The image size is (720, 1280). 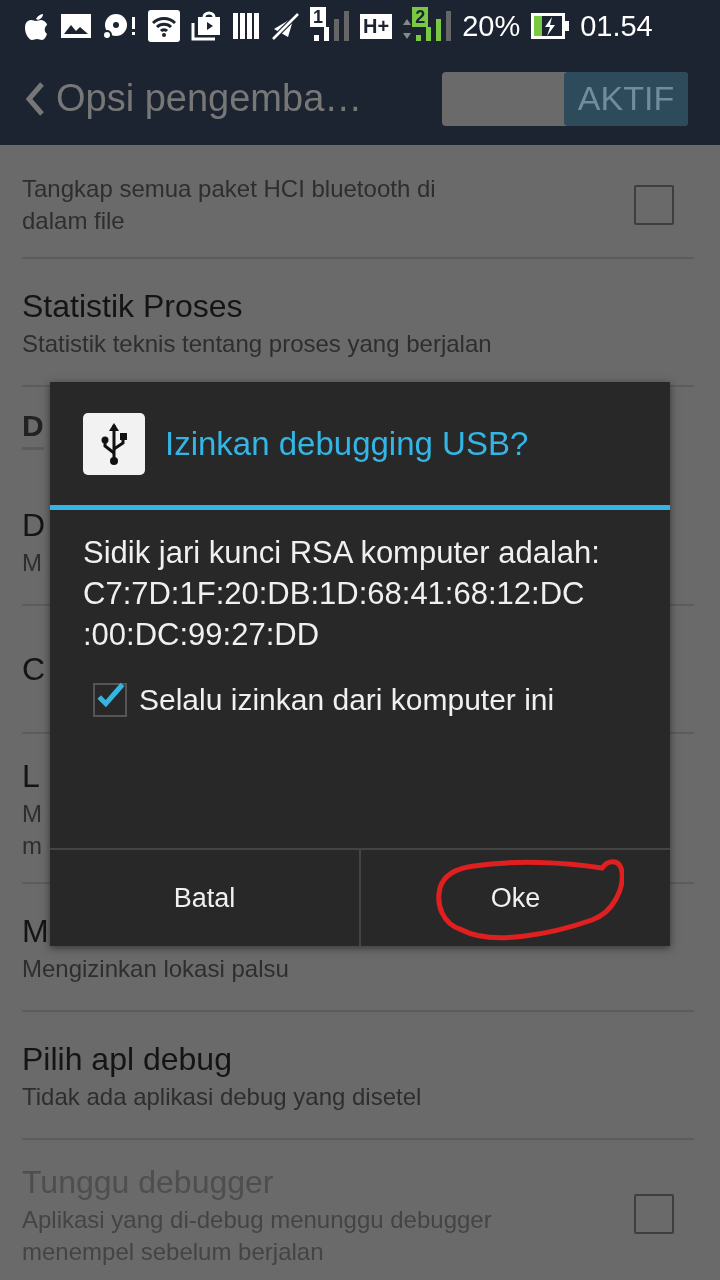 I want to click on section-header: D, so click(x=33, y=418).